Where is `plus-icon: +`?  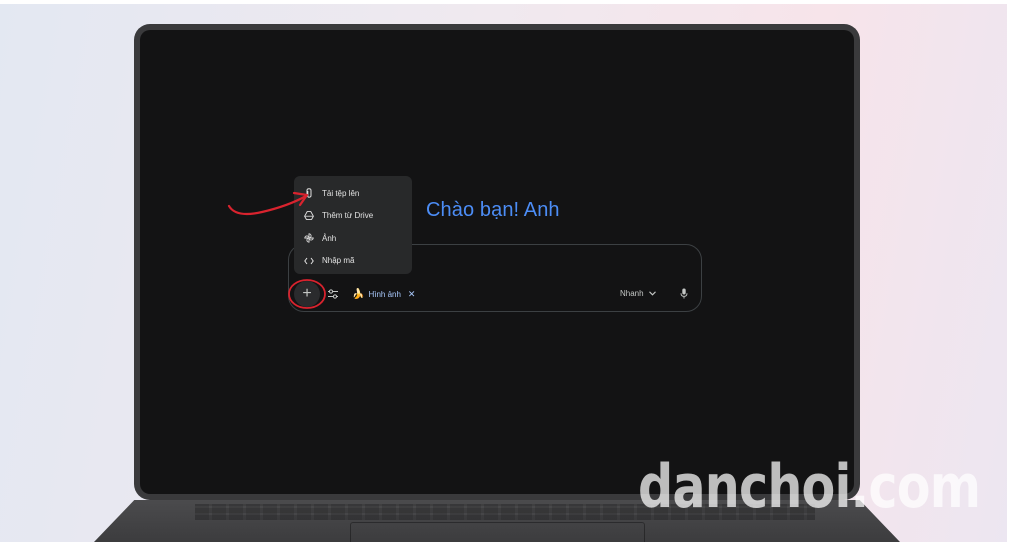 plus-icon: + is located at coordinates (307, 293).